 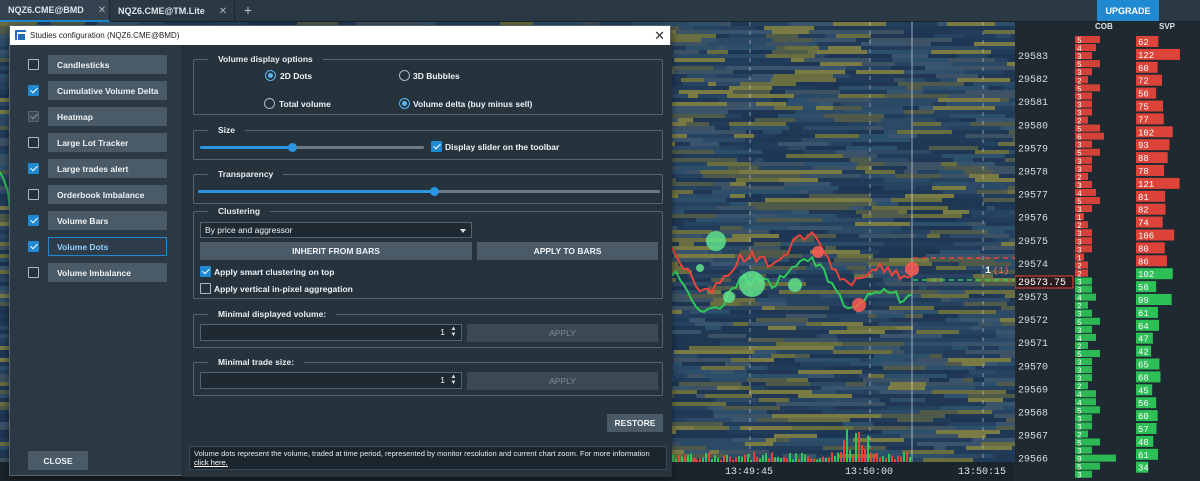 I want to click on min-volume-apply-button: APPLY, so click(x=562, y=333).